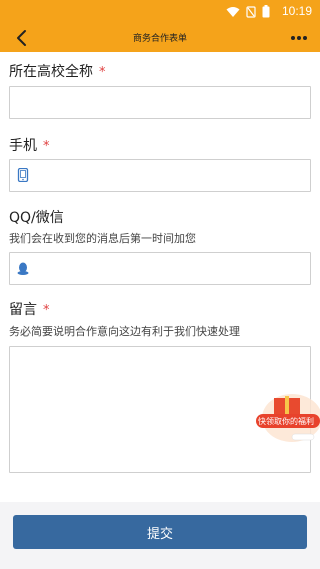 The width and height of the screenshot is (320, 569). What do you see at coordinates (160, 12) in the screenshot?
I see `status-bar: 10:19` at bounding box center [160, 12].